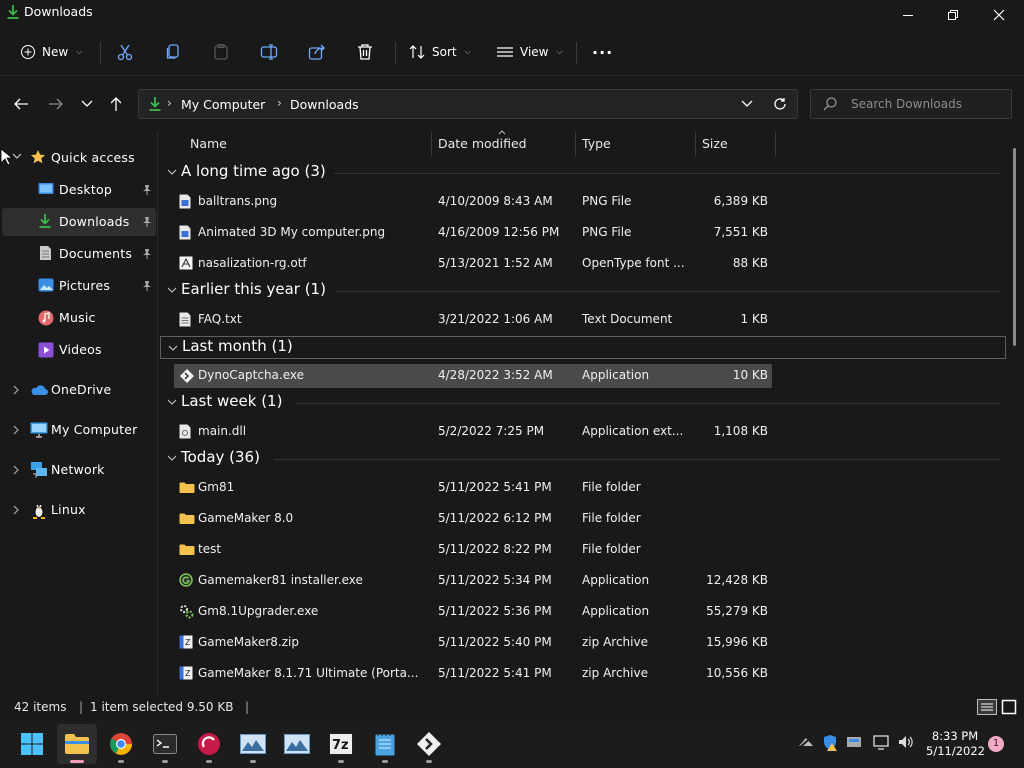  I want to click on rename-button, so click(269, 52).